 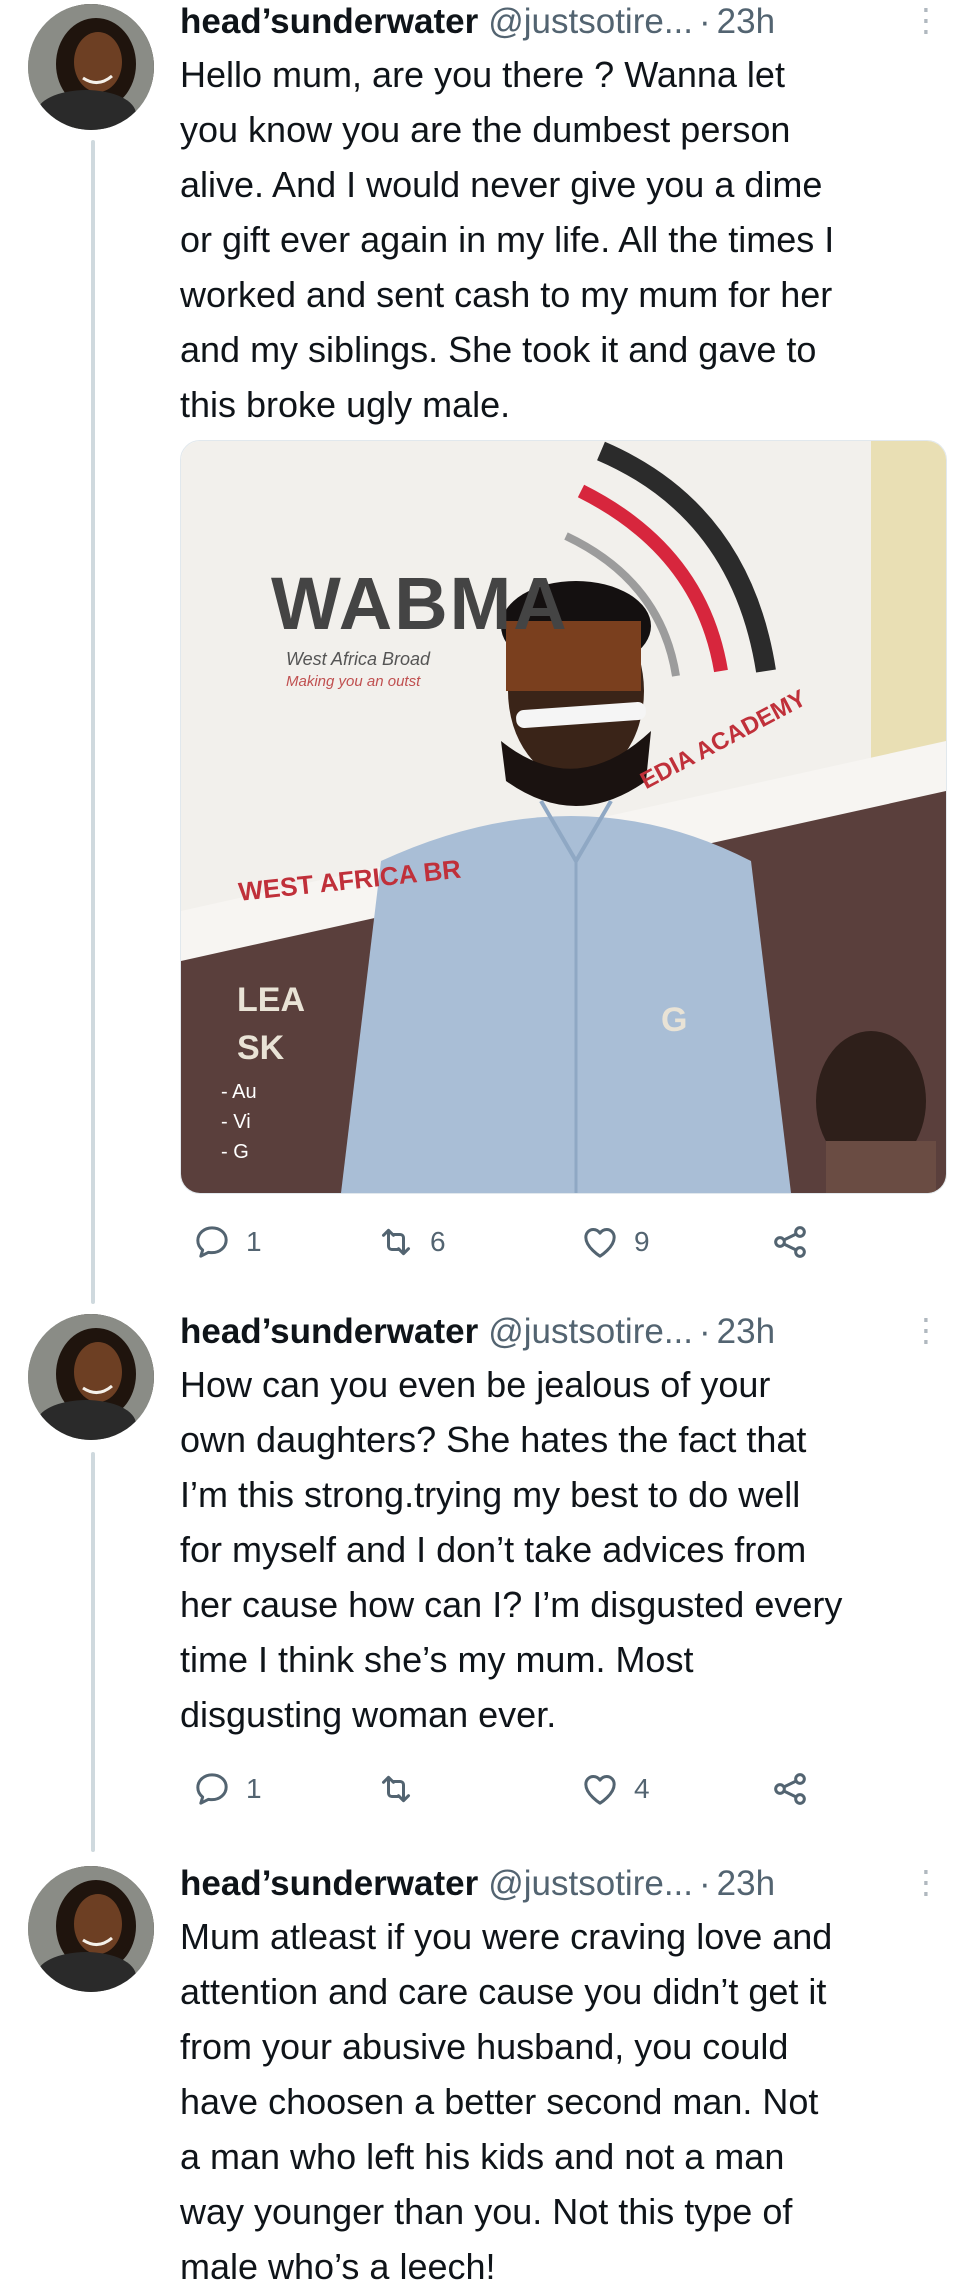 I want to click on banner-letter: G, so click(x=674, y=1020).